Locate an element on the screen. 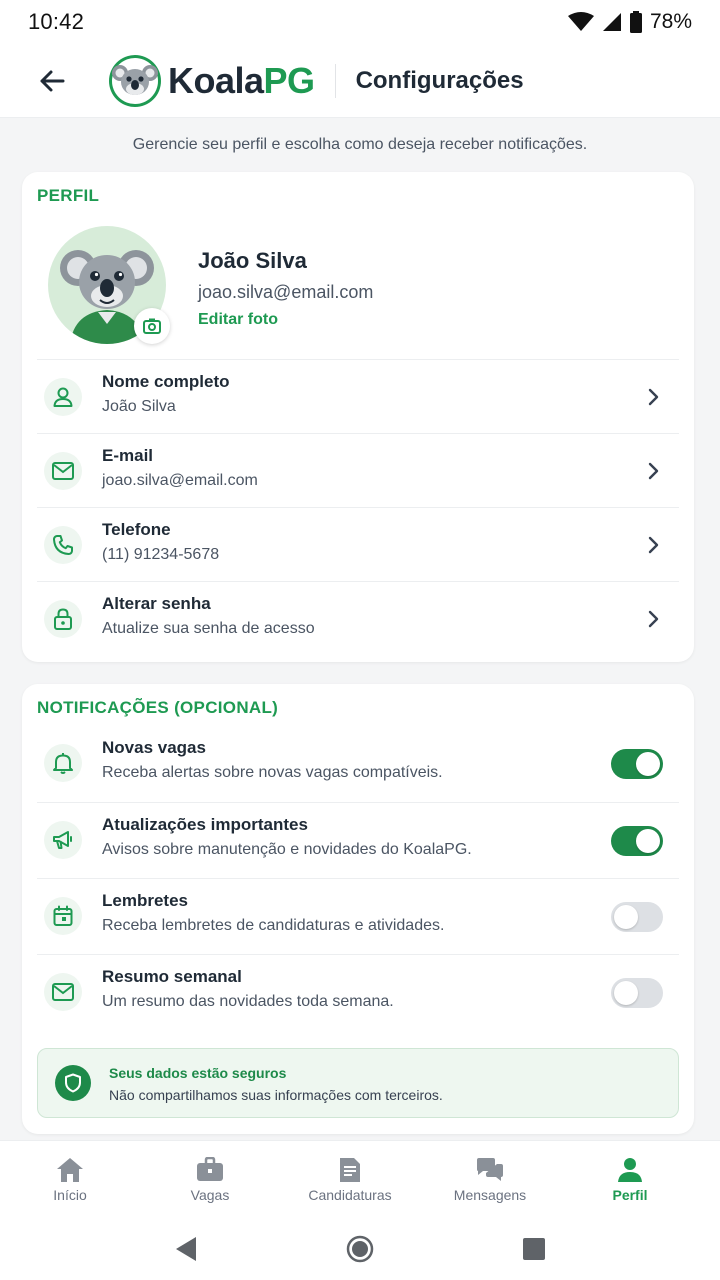  bell-icon is located at coordinates (63, 763).